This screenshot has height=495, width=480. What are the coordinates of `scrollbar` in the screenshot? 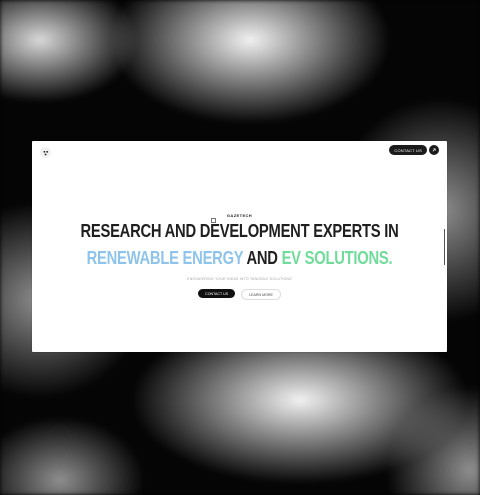 It's located at (444, 247).